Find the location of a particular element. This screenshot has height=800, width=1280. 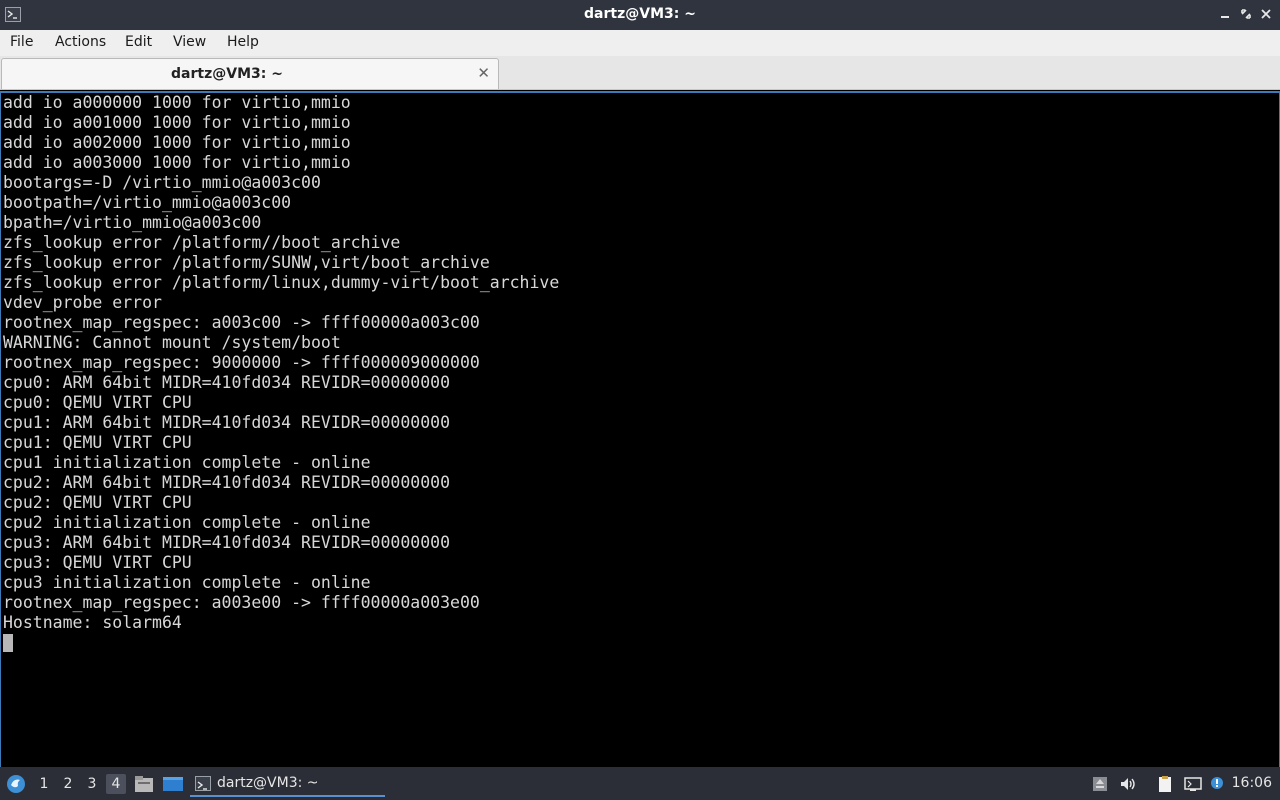

updates-icon is located at coordinates (1218, 784).